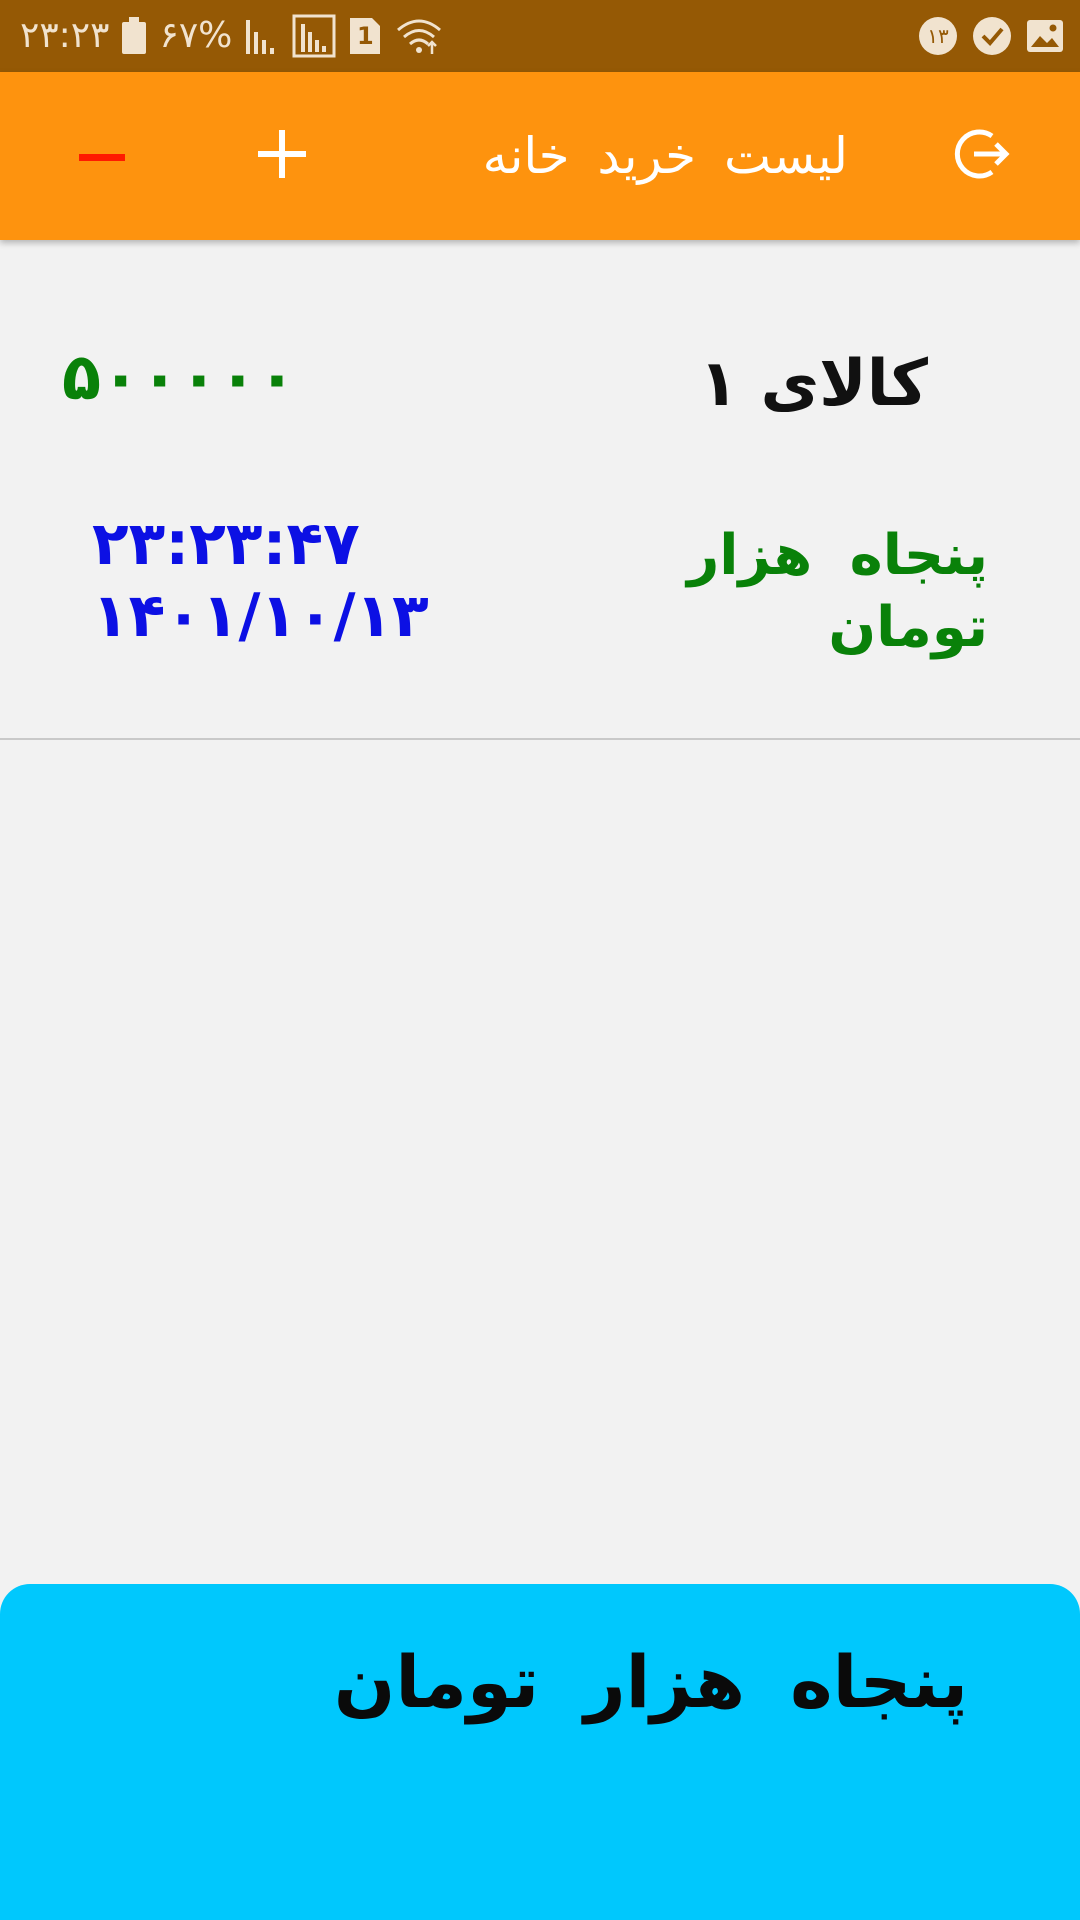  I want to click on logout-icon, so click(982, 156).